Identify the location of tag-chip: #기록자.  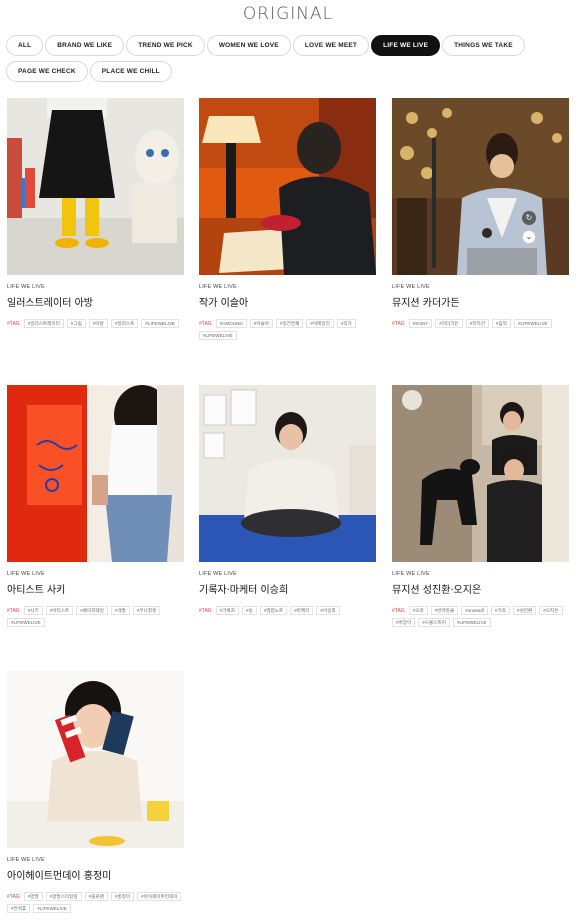
(227, 610).